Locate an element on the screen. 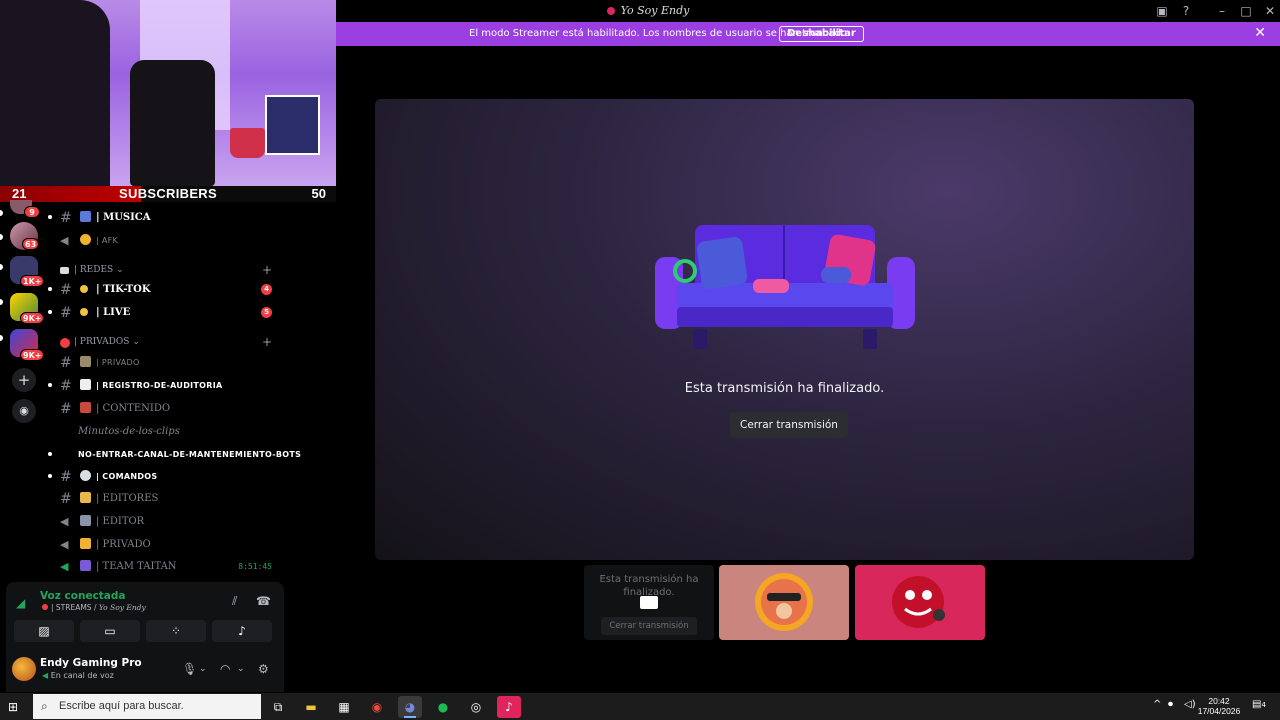 The width and height of the screenshot is (1280, 720). search-placeholder: Escribe aquí para buscar. is located at coordinates (121, 706).